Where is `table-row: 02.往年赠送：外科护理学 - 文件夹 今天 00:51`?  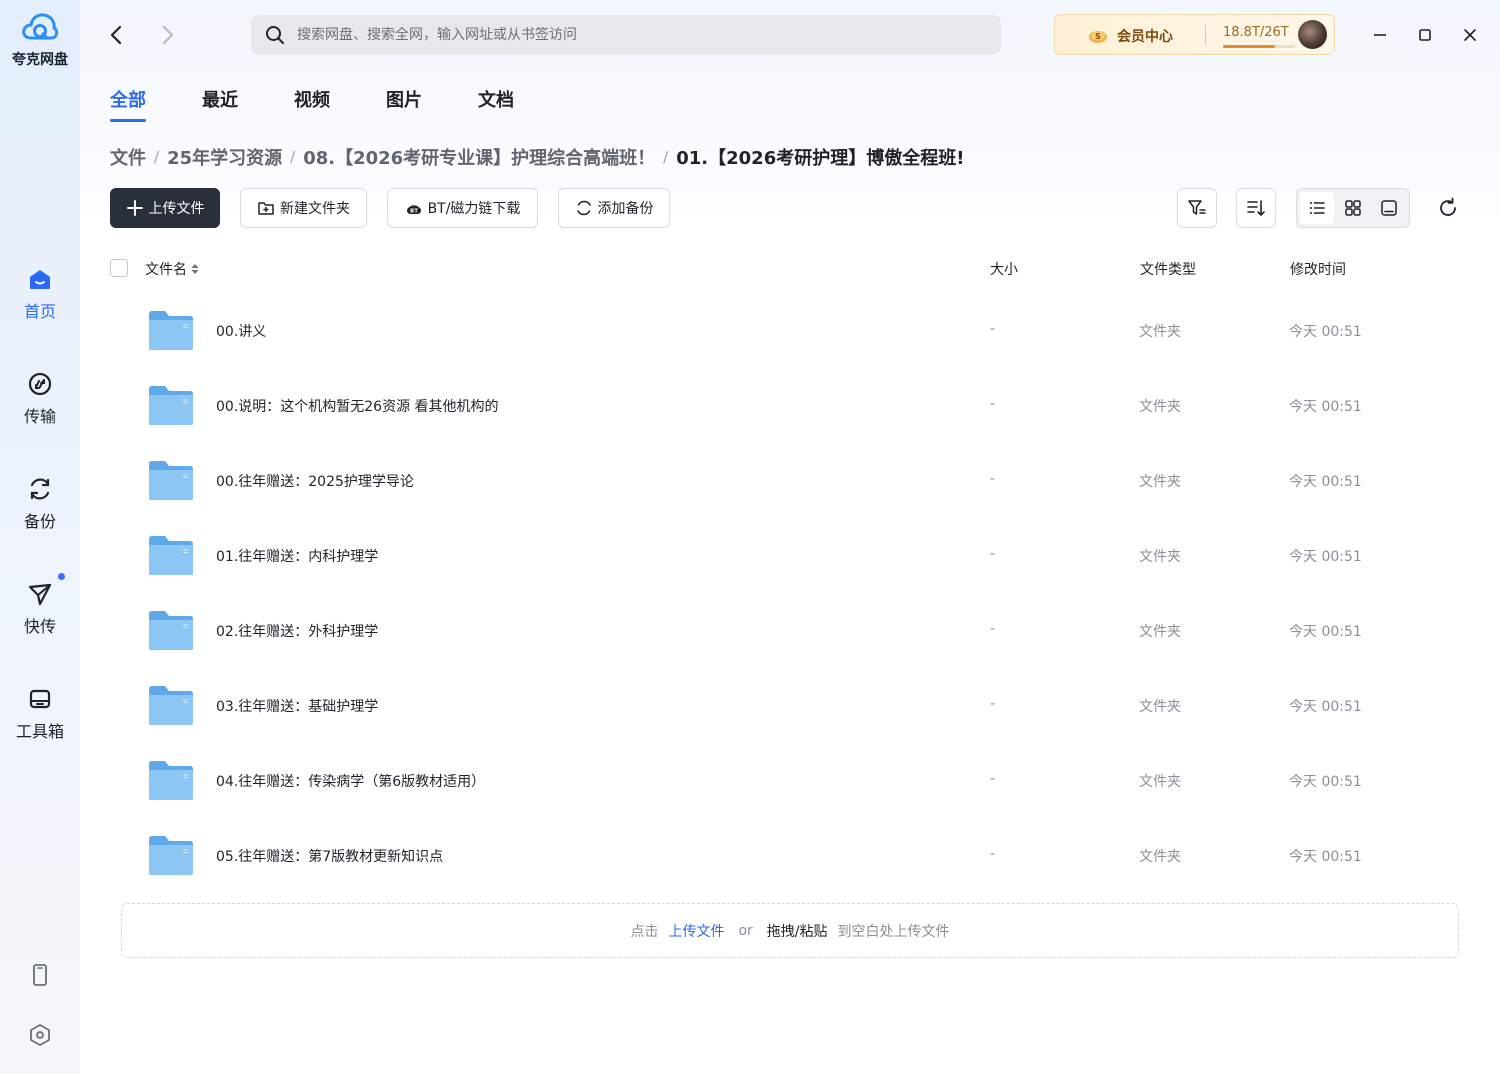 table-row: 02.往年赠送：外科护理学 - 文件夹 今天 00:51 is located at coordinates (790, 630).